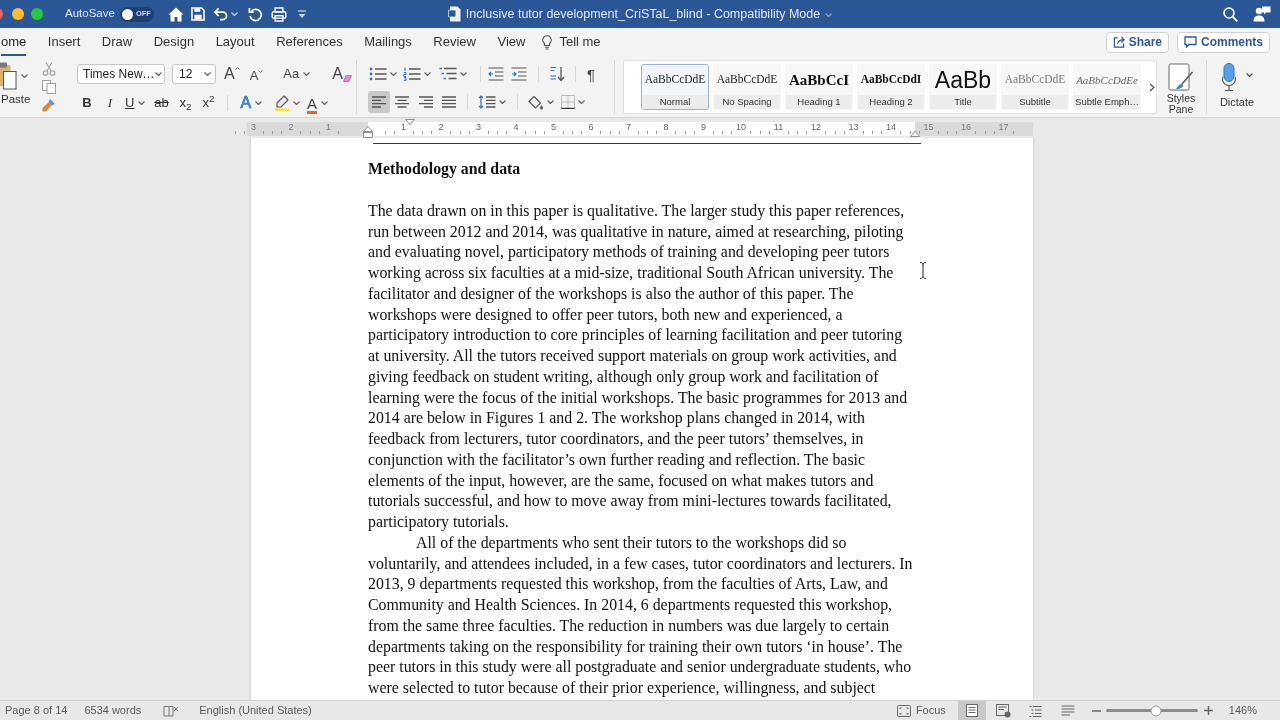 This screenshot has width=1280, height=720. Describe the element at coordinates (1230, 14) in the screenshot. I see `search-icon` at that location.